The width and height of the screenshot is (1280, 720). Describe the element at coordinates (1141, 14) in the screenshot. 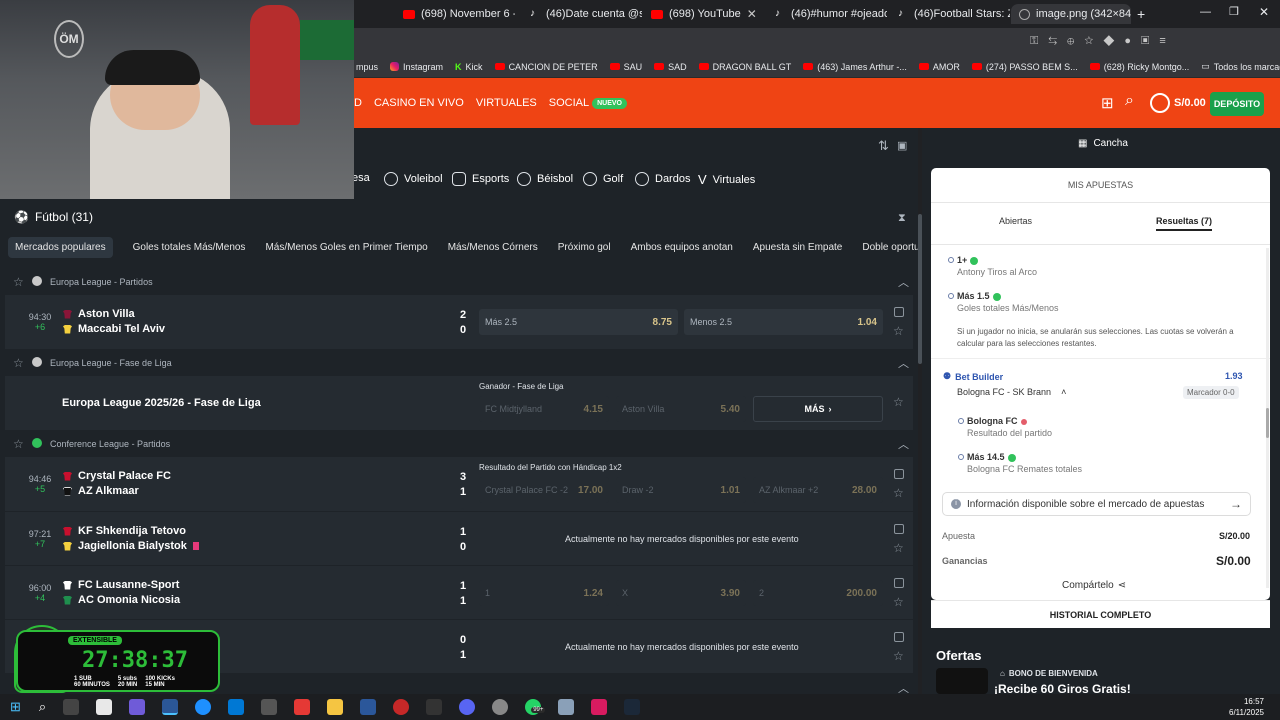

I see `new-tab-button: +` at that location.